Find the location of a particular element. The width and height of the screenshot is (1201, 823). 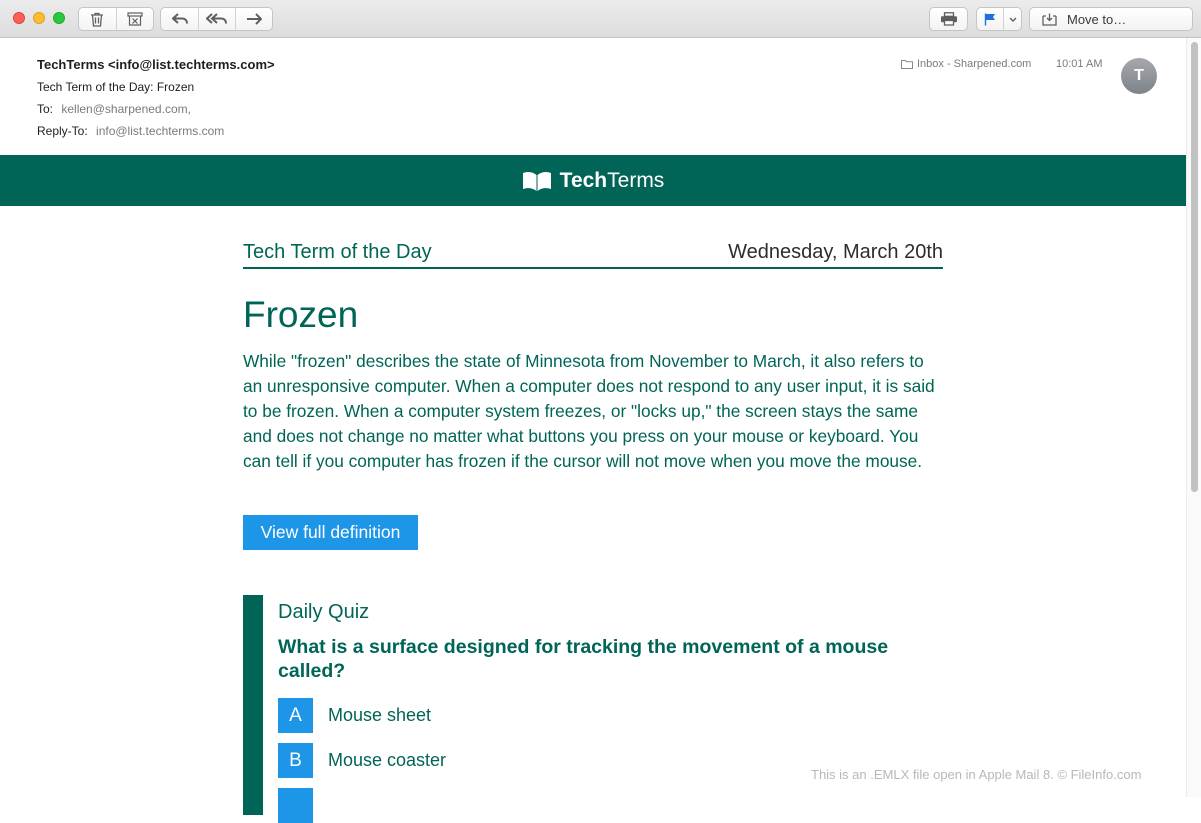

quiz-accent-bar is located at coordinates (253, 705).